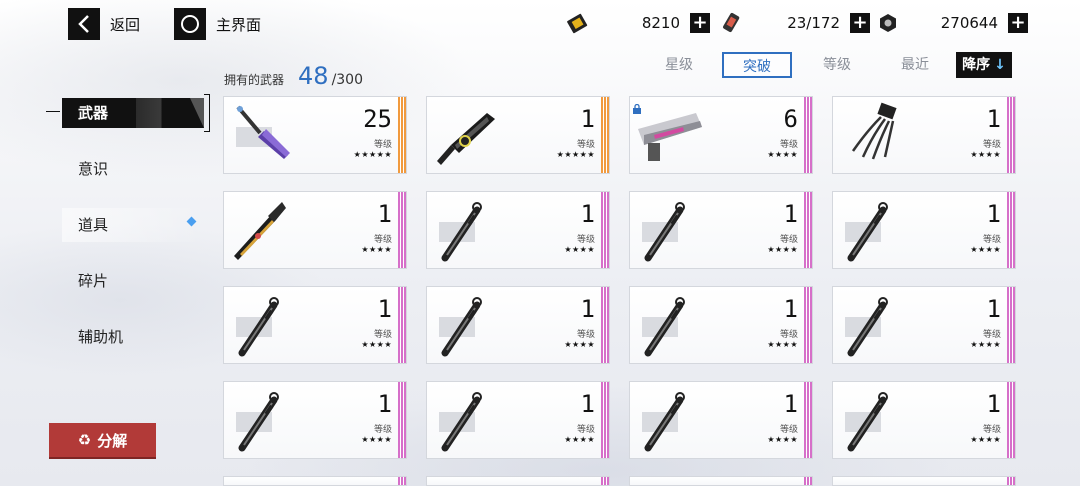 This screenshot has width=1080, height=486. Describe the element at coordinates (132, 337) in the screenshot. I see `nav-item-support-unit: 辅助机` at that location.